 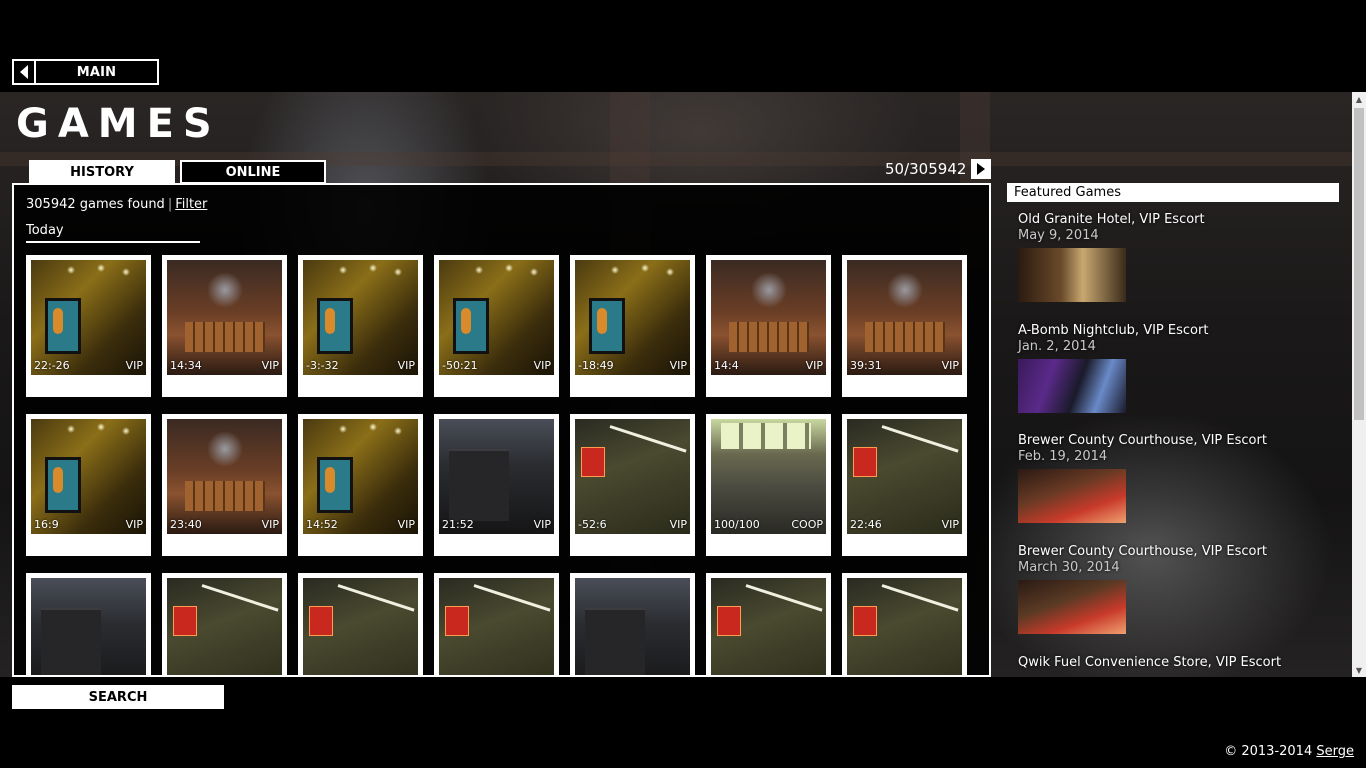 I want to click on featured-date: Feb. 19, 2014, so click(x=1063, y=456).